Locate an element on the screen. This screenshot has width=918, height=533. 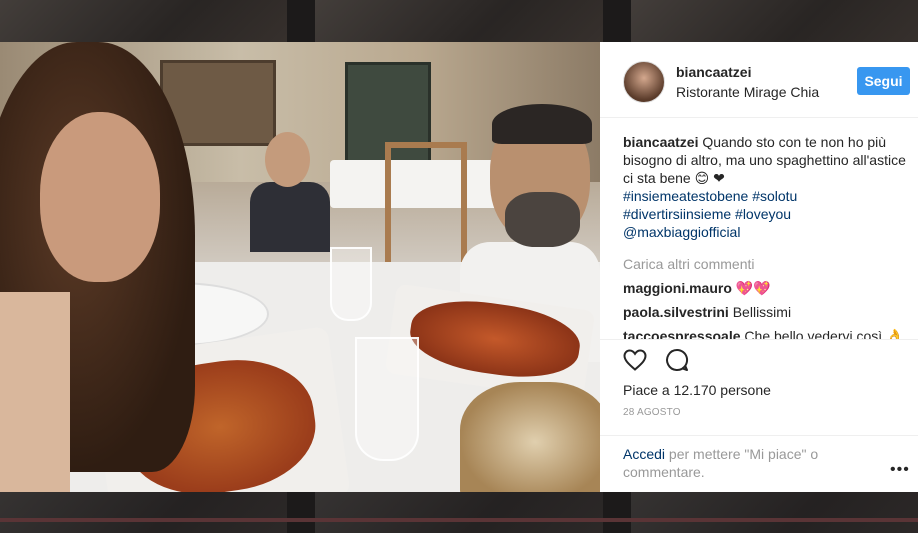
comment-icon is located at coordinates (677, 360).